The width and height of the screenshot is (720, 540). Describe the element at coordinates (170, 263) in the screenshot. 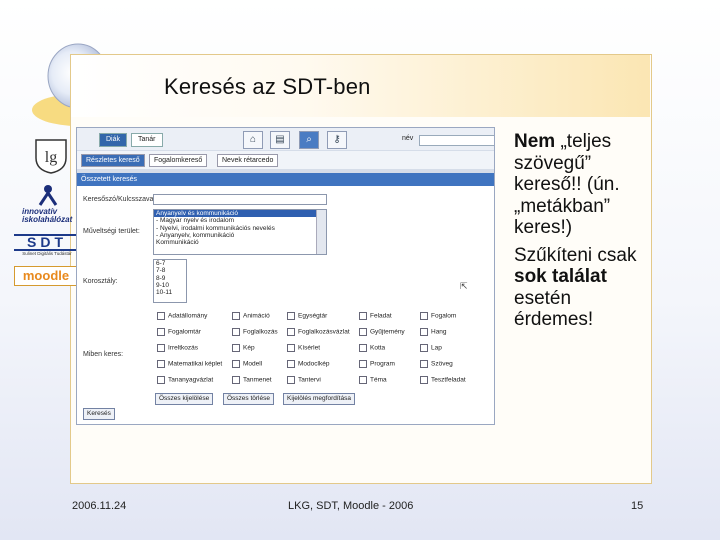

I see `list-item: 6-7` at that location.